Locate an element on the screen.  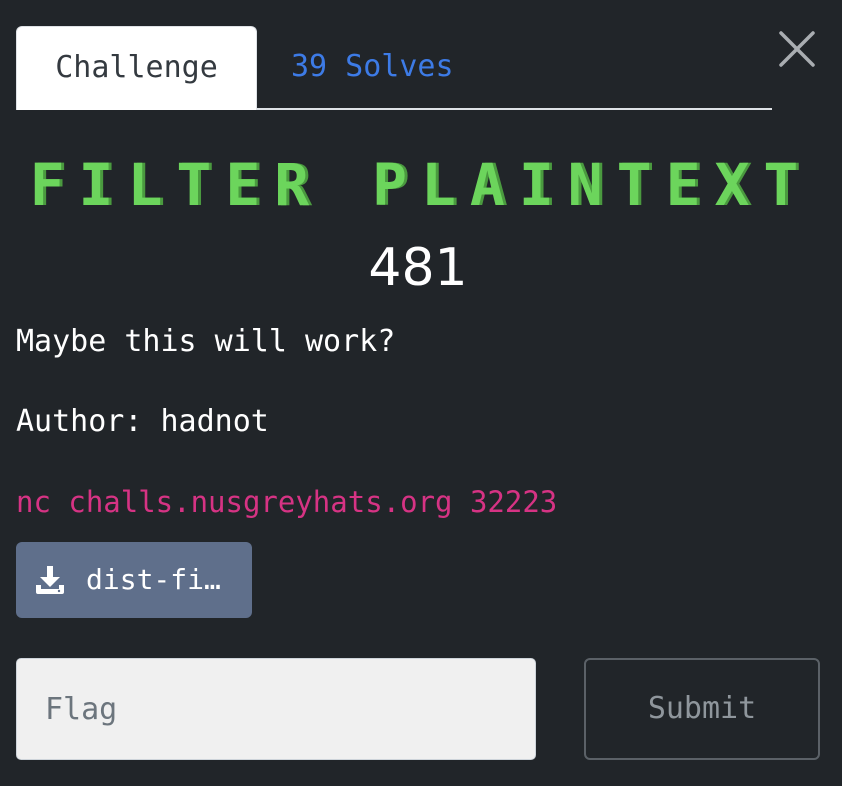
tab-solves: 39 Solves is located at coordinates (377, 67).